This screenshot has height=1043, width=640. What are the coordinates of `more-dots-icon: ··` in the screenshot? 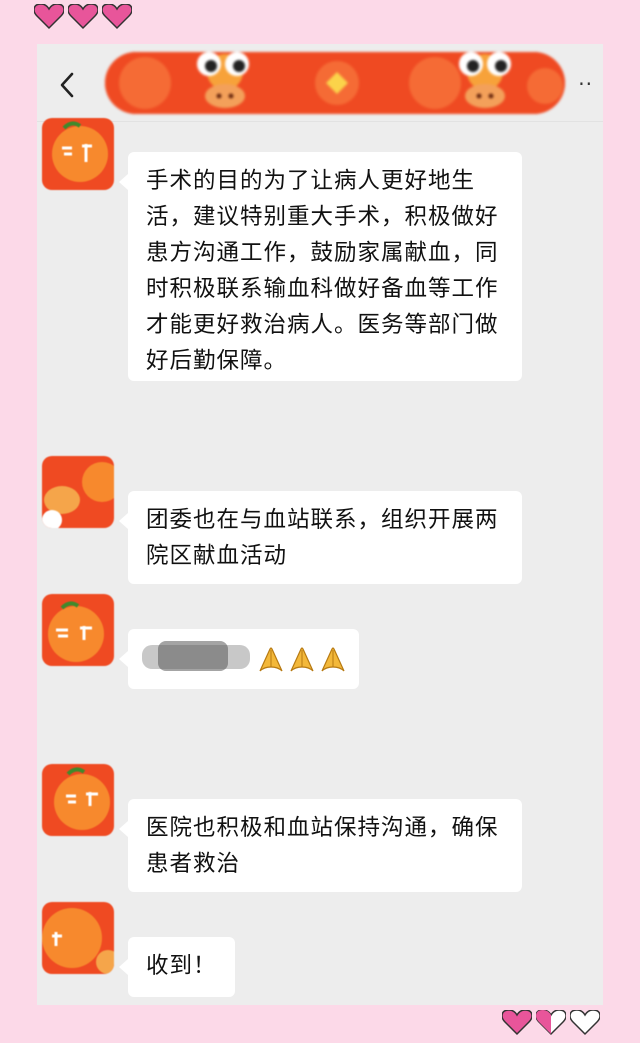 It's located at (585, 84).